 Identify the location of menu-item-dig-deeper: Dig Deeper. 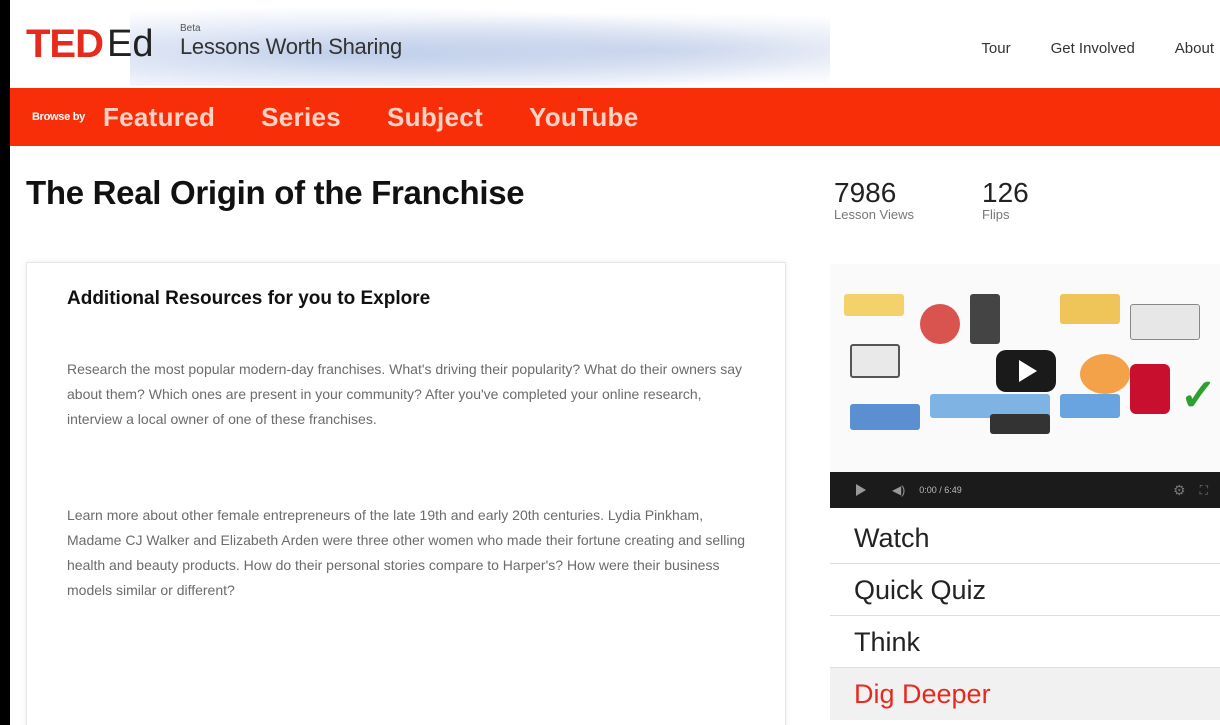
(1025, 694).